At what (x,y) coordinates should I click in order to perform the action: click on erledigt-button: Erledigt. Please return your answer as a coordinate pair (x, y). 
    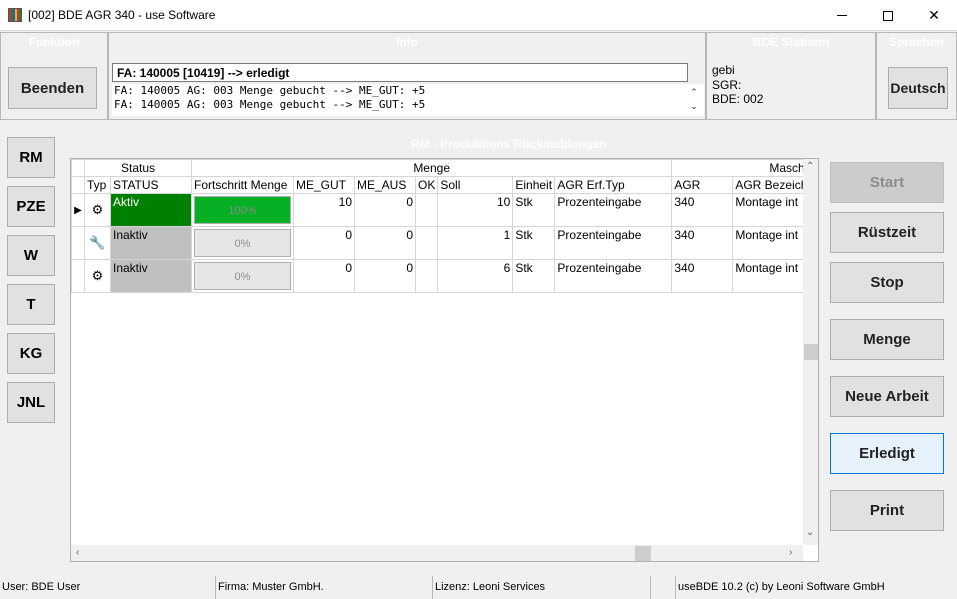
    Looking at the image, I should click on (887, 453).